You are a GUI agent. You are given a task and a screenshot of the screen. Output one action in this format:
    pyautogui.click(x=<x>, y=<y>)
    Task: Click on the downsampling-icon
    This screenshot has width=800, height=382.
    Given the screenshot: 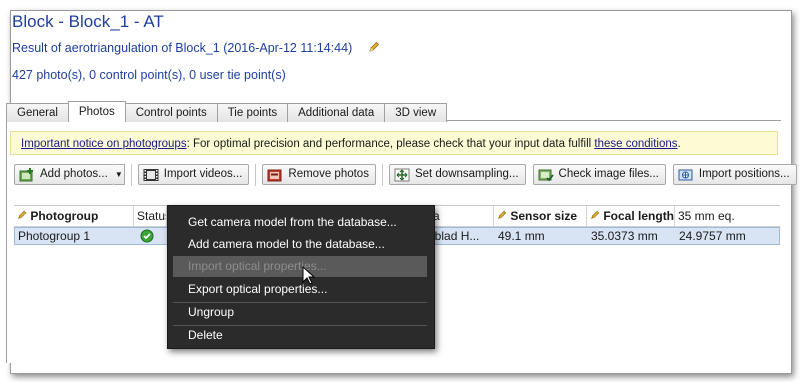 What is the action you would take?
    pyautogui.click(x=402, y=174)
    